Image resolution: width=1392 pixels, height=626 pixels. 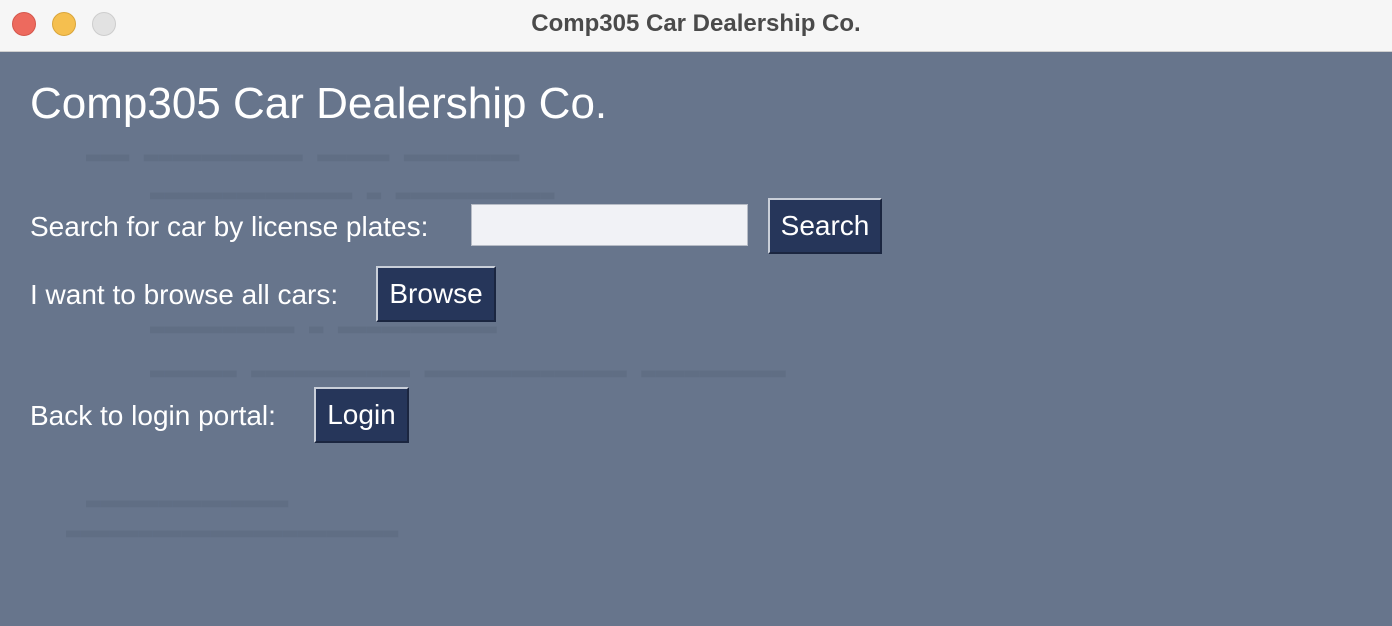 I want to click on browse-button: Browse, so click(x=436, y=294).